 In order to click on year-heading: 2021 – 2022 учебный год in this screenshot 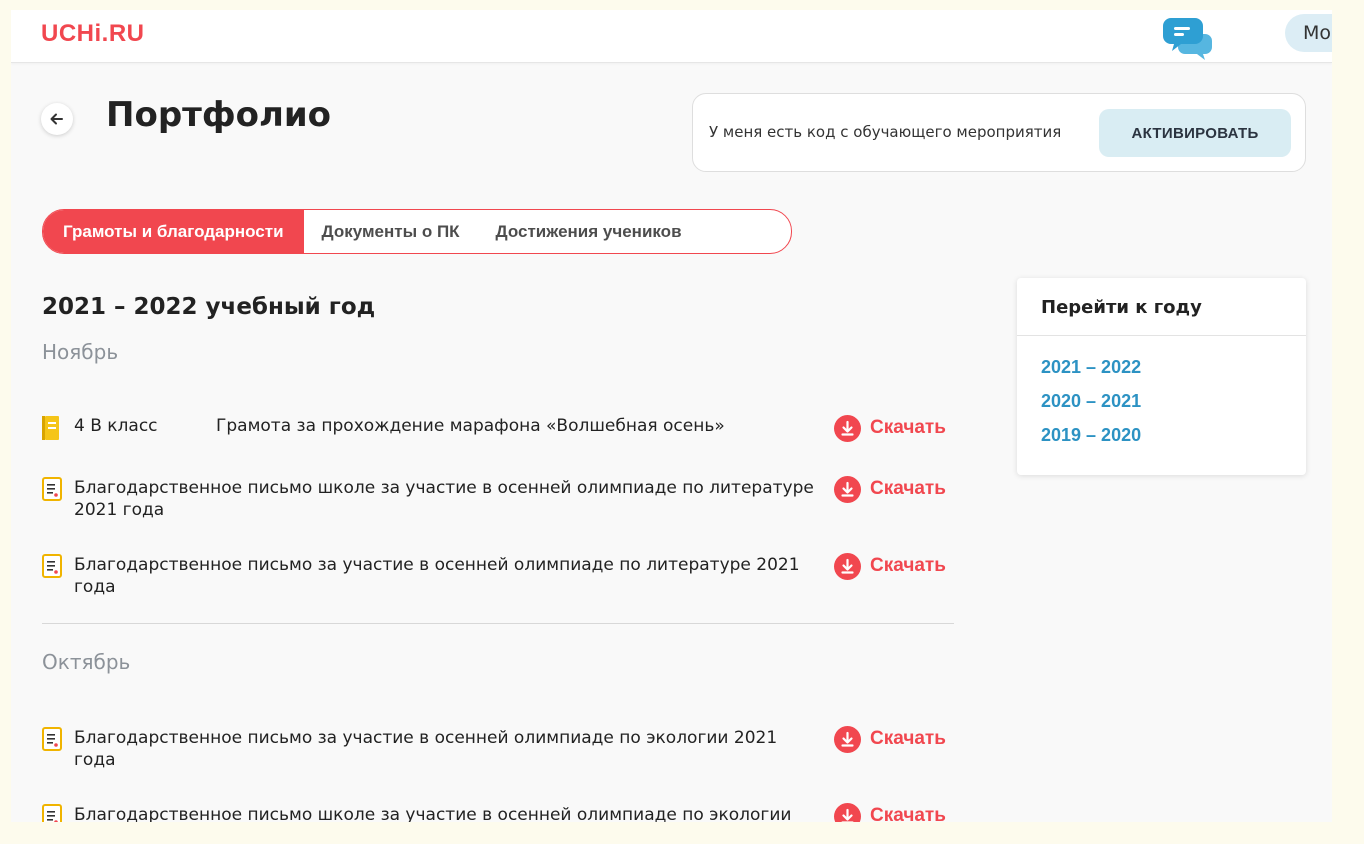, I will do `click(209, 307)`.